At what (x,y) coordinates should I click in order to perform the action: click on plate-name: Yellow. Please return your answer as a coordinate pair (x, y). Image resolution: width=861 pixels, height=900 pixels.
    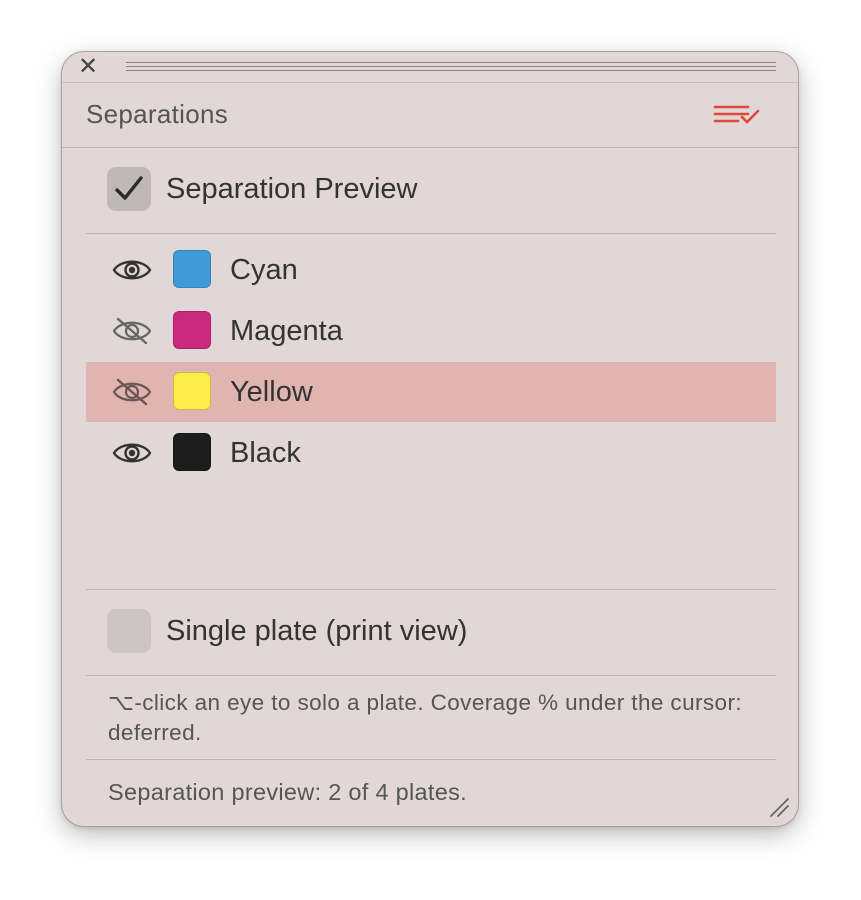
    Looking at the image, I should click on (271, 392).